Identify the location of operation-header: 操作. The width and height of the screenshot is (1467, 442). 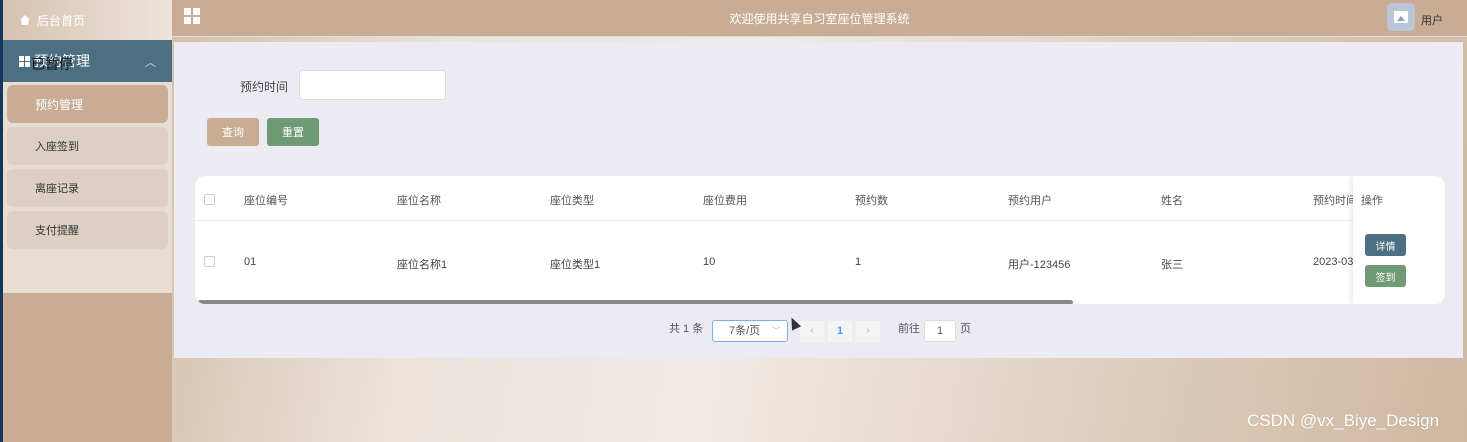
(1372, 201).